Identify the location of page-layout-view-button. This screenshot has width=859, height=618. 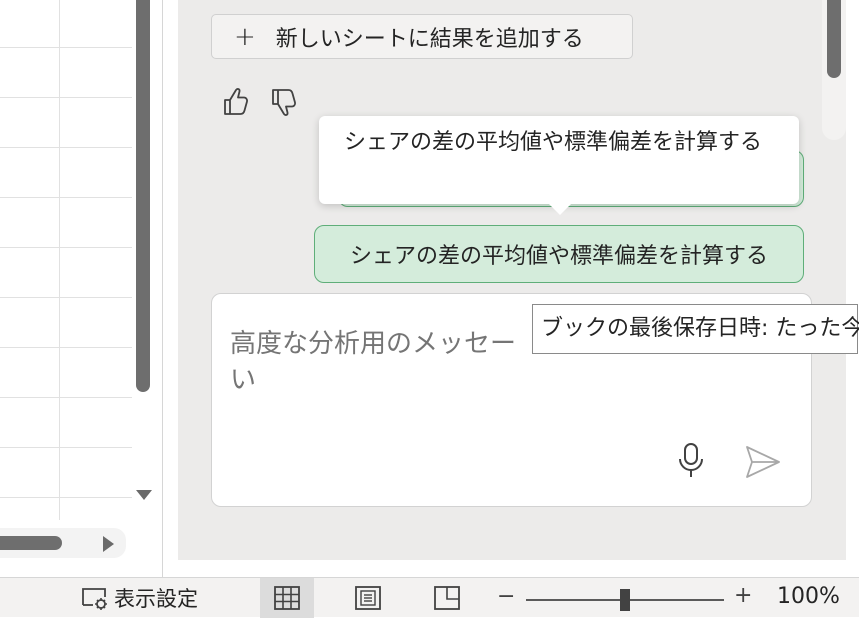
(368, 598).